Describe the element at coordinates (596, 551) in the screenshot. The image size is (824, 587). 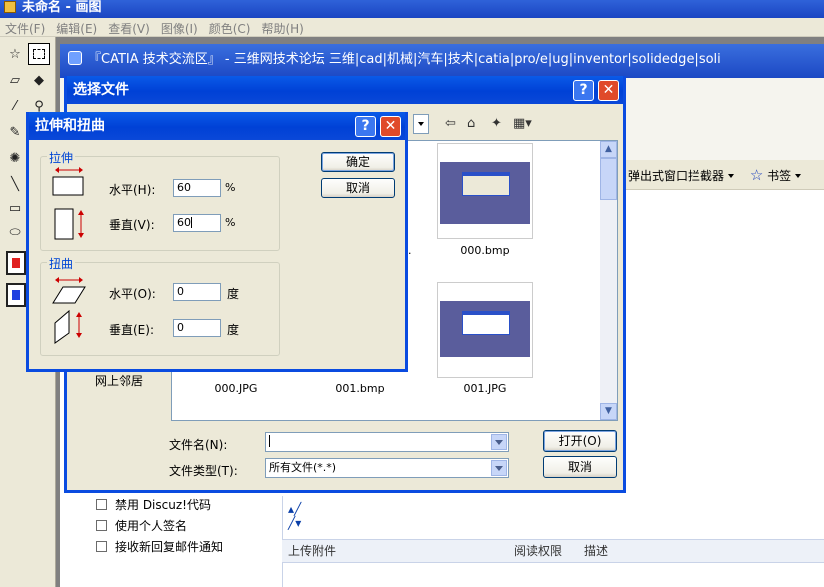
I see `upload-col-description: 描述` at that location.